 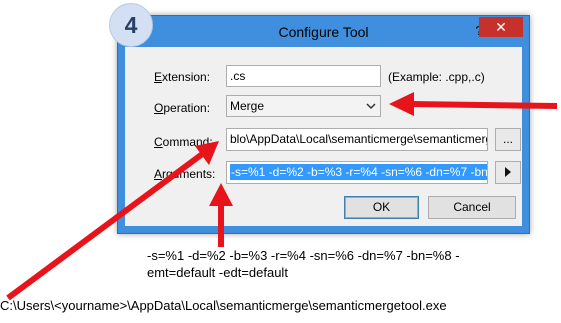 I want to click on extension-field: .cs, so click(x=303, y=76).